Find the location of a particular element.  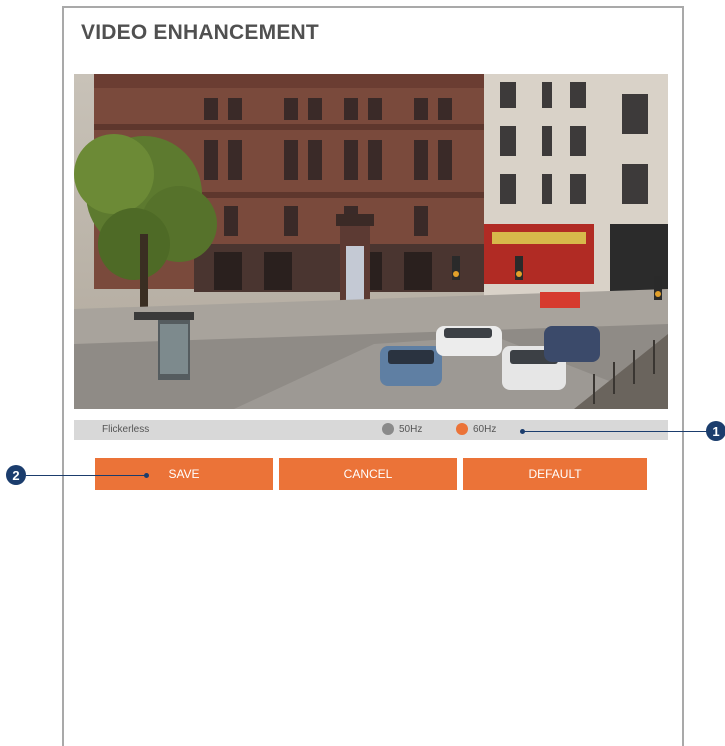

page-title: VIDEO ENHANCEMENT is located at coordinates (200, 32).